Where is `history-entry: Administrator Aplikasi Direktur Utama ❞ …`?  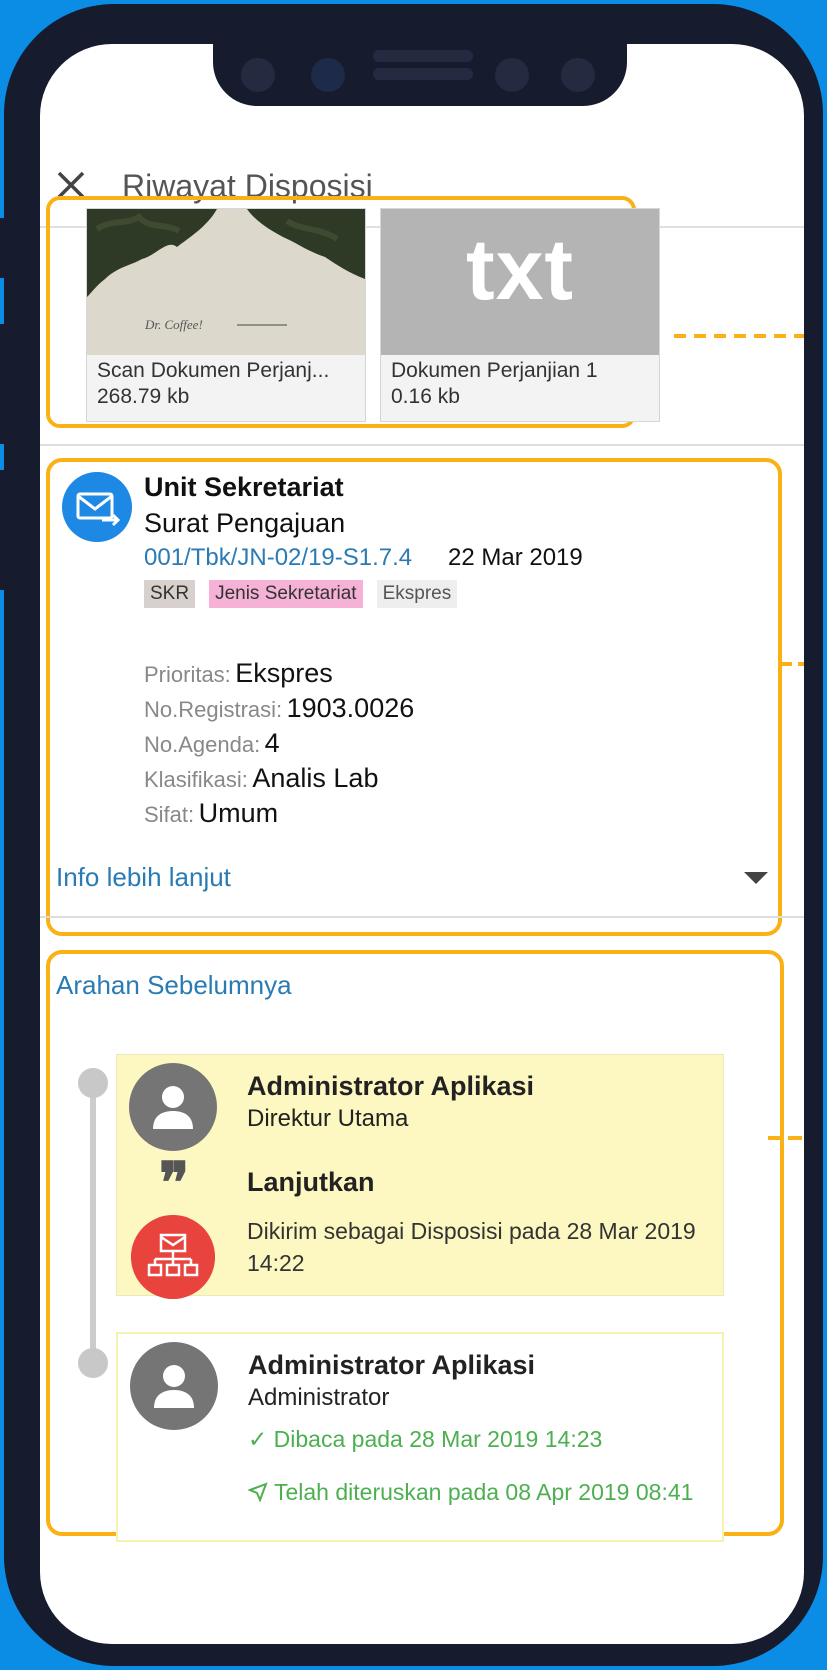
history-entry: Administrator Aplikasi Direktur Utama ❞ … is located at coordinates (420, 1176).